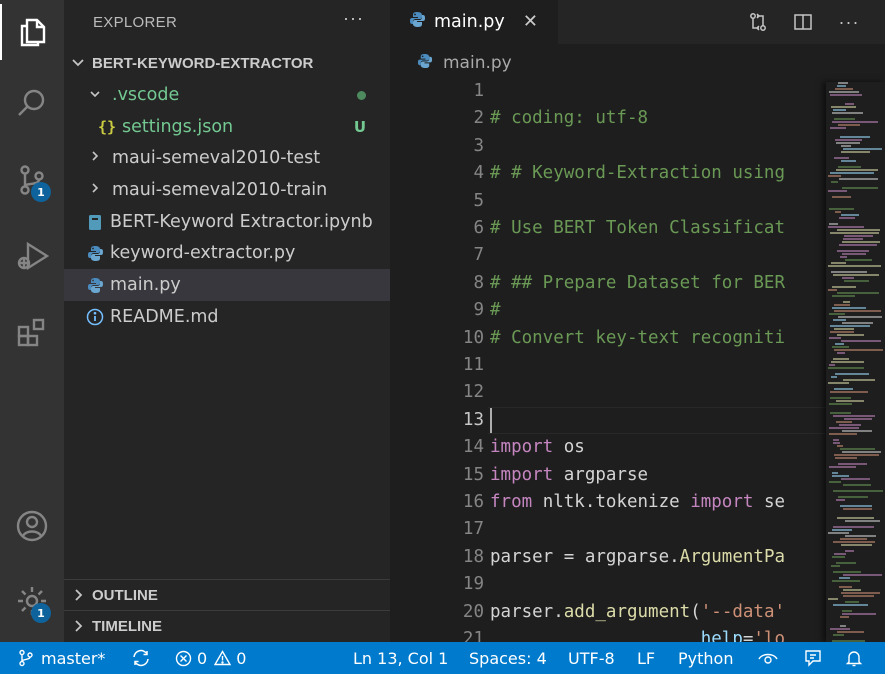 Image resolution: width=885 pixels, height=674 pixels. Describe the element at coordinates (125, 595) in the screenshot. I see `outline-label: OUTLINE` at that location.